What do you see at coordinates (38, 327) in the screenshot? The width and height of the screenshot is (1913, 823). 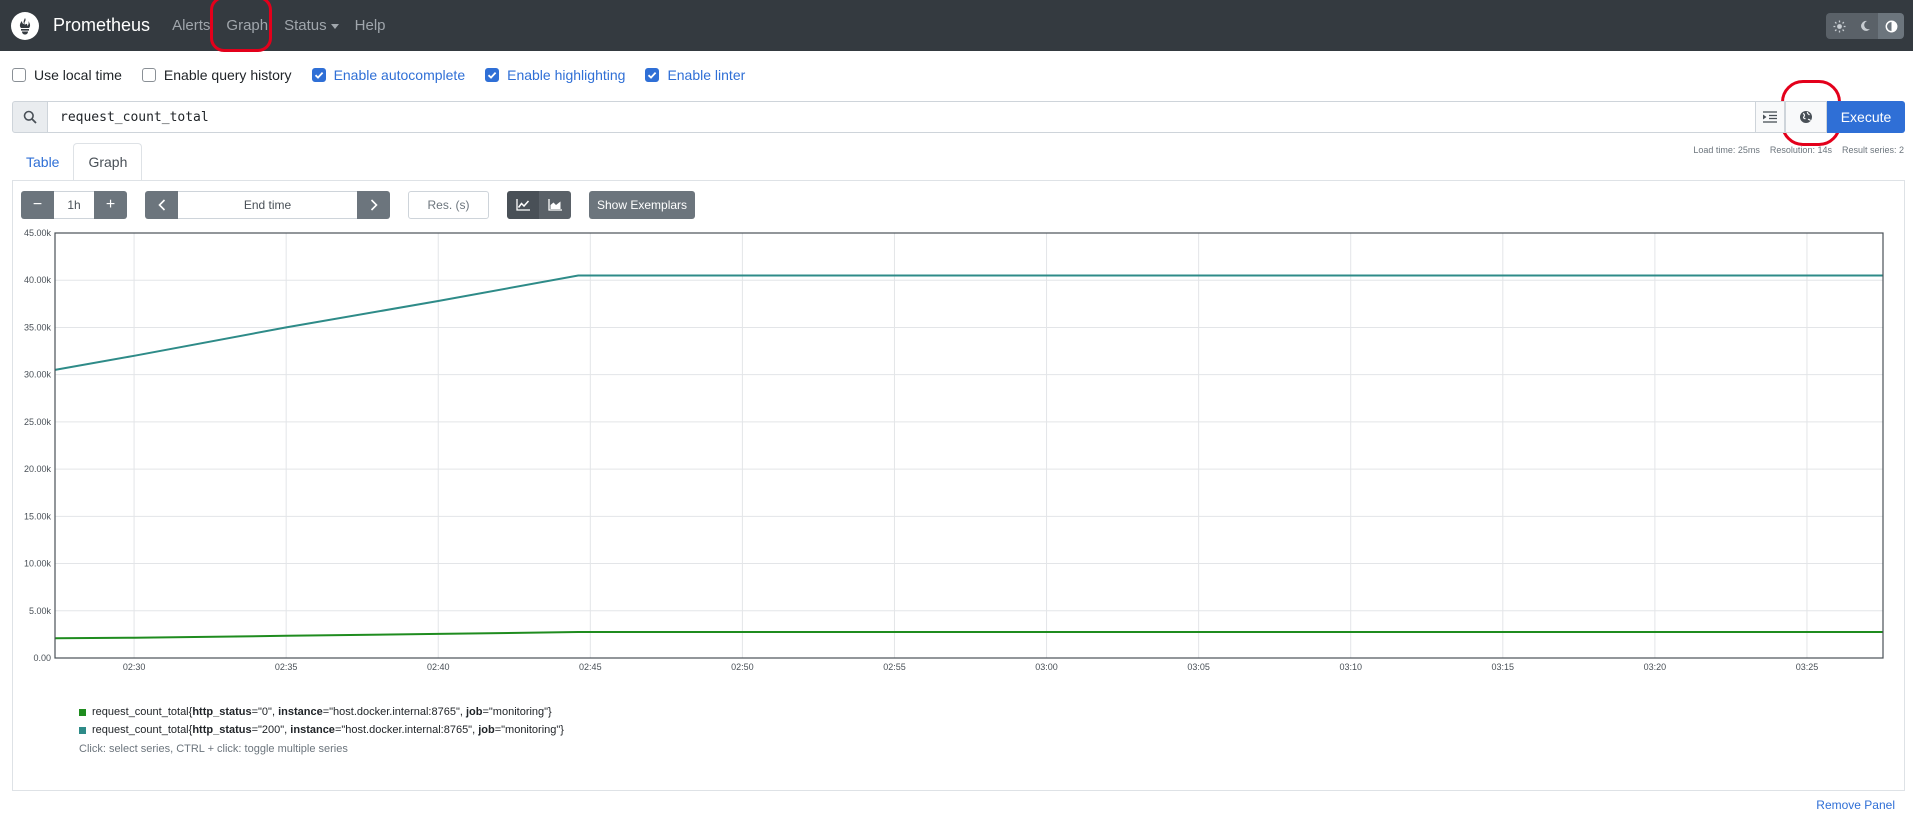 I see `y-tick-label: 35.00k` at bounding box center [38, 327].